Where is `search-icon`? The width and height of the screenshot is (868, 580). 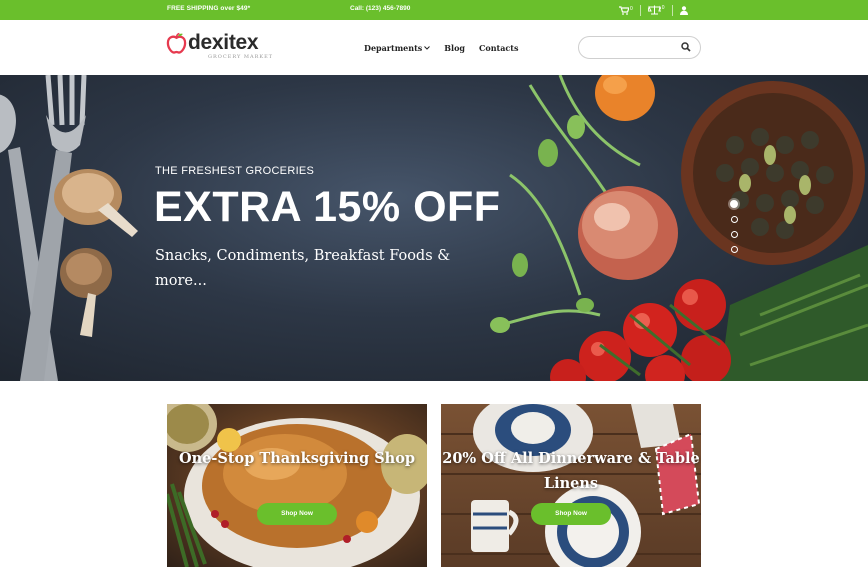 search-icon is located at coordinates (686, 47).